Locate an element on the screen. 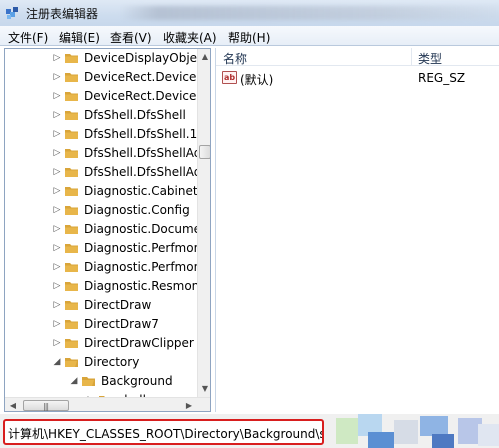 The image size is (499, 448). tree-item: ▷ Diagnostic.Config is located at coordinates (100, 210).